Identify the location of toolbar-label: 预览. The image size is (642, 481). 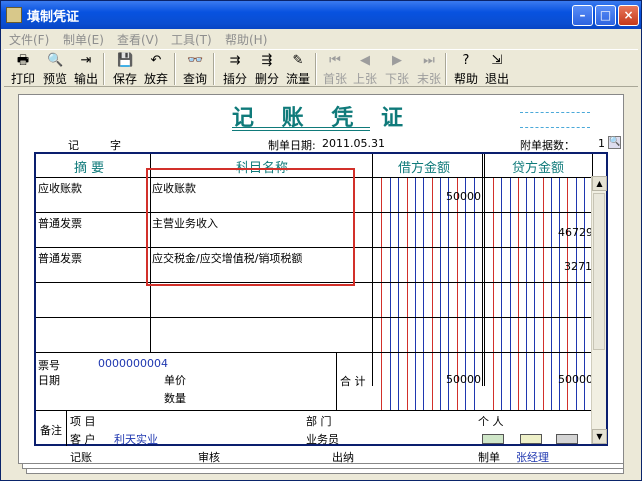
(54, 79).